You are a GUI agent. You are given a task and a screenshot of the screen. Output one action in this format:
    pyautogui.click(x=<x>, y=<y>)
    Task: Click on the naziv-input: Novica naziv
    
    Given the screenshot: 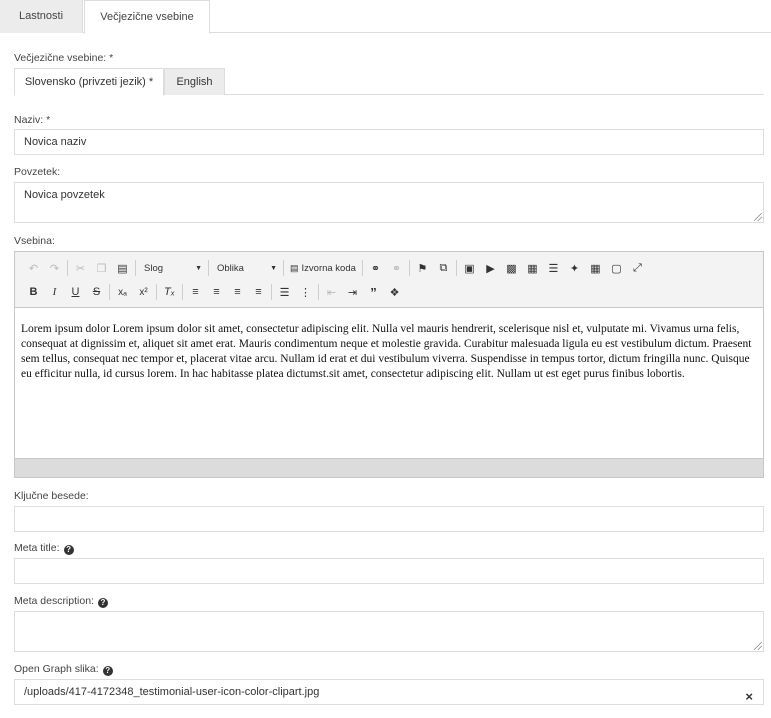 What is the action you would take?
    pyautogui.click(x=389, y=142)
    